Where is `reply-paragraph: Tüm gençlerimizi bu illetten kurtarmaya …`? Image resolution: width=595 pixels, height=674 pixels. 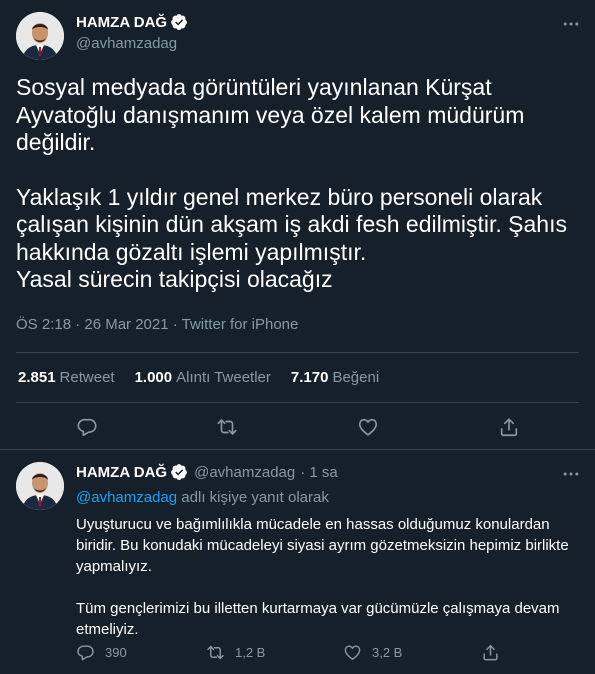
reply-paragraph: Tüm gençlerimizi bu illetten kurtarmaya … is located at coordinates (318, 619).